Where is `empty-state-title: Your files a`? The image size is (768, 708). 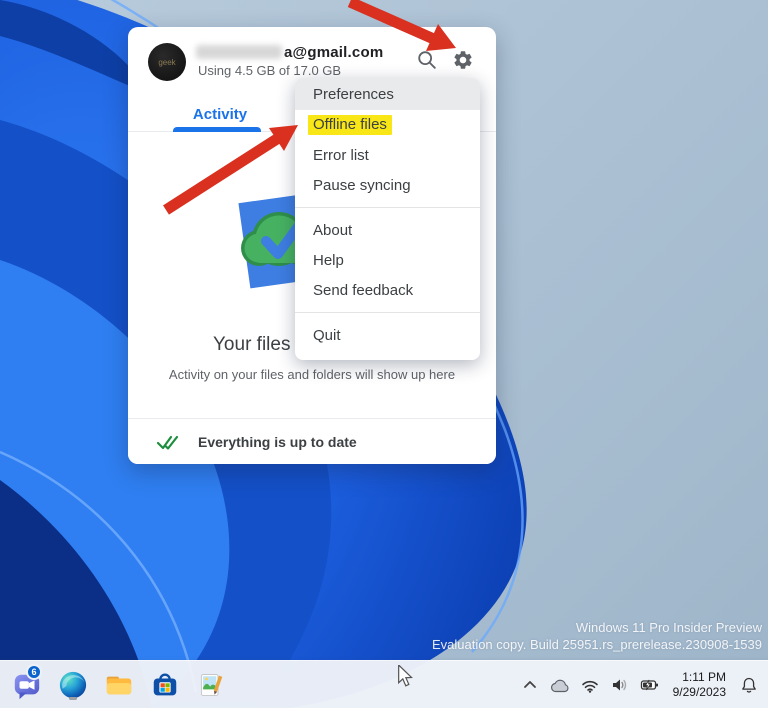
empty-state-title: Your files a is located at coordinates (260, 344).